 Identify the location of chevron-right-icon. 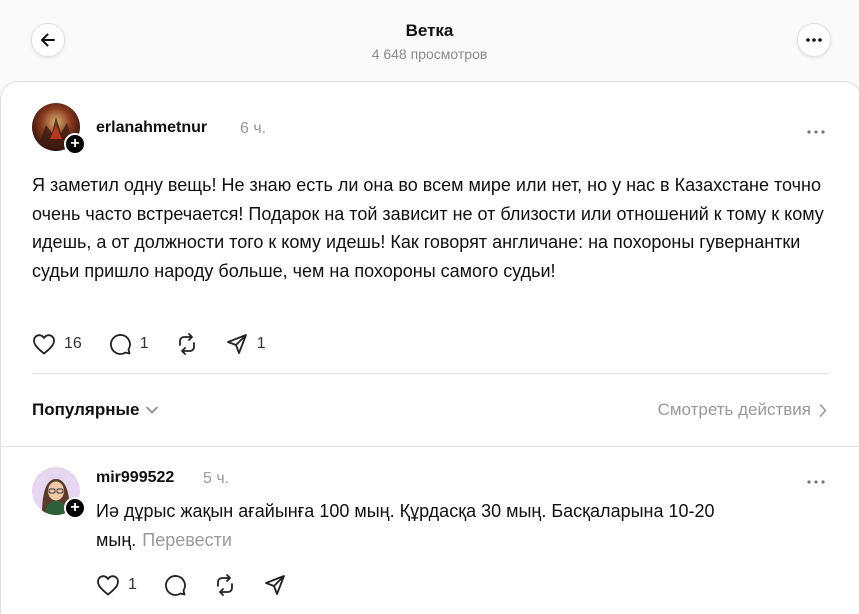
(823, 410).